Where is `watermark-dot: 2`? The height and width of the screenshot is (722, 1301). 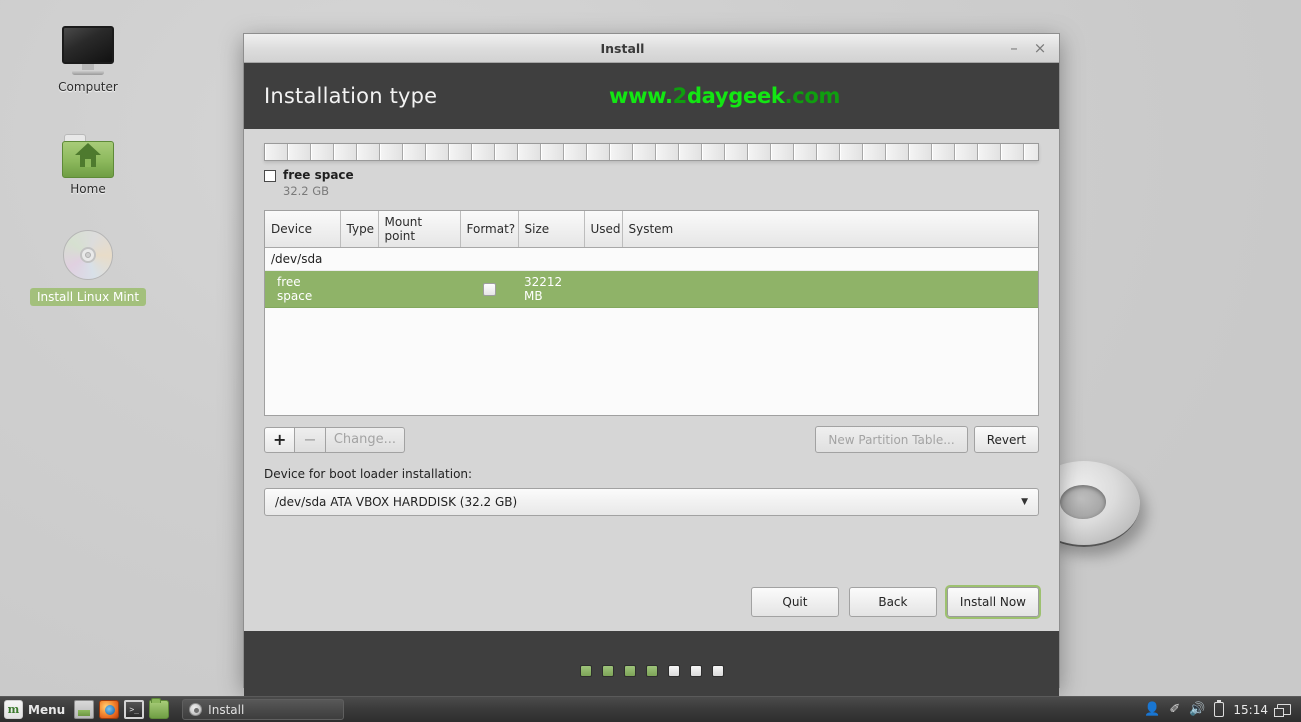 watermark-dot: 2 is located at coordinates (680, 96).